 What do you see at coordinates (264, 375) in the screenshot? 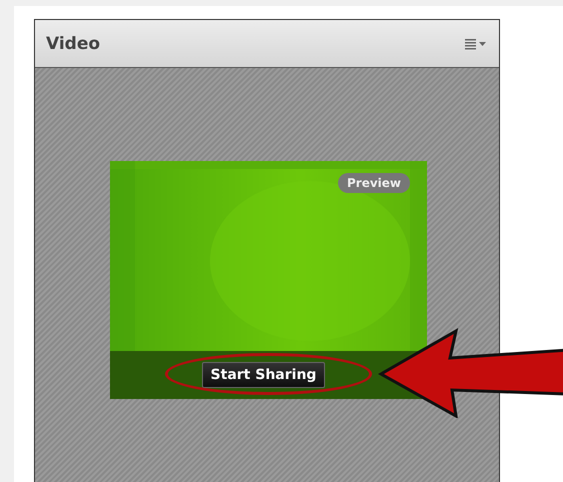
I see `start-sharing-button: Start Sharing` at bounding box center [264, 375].